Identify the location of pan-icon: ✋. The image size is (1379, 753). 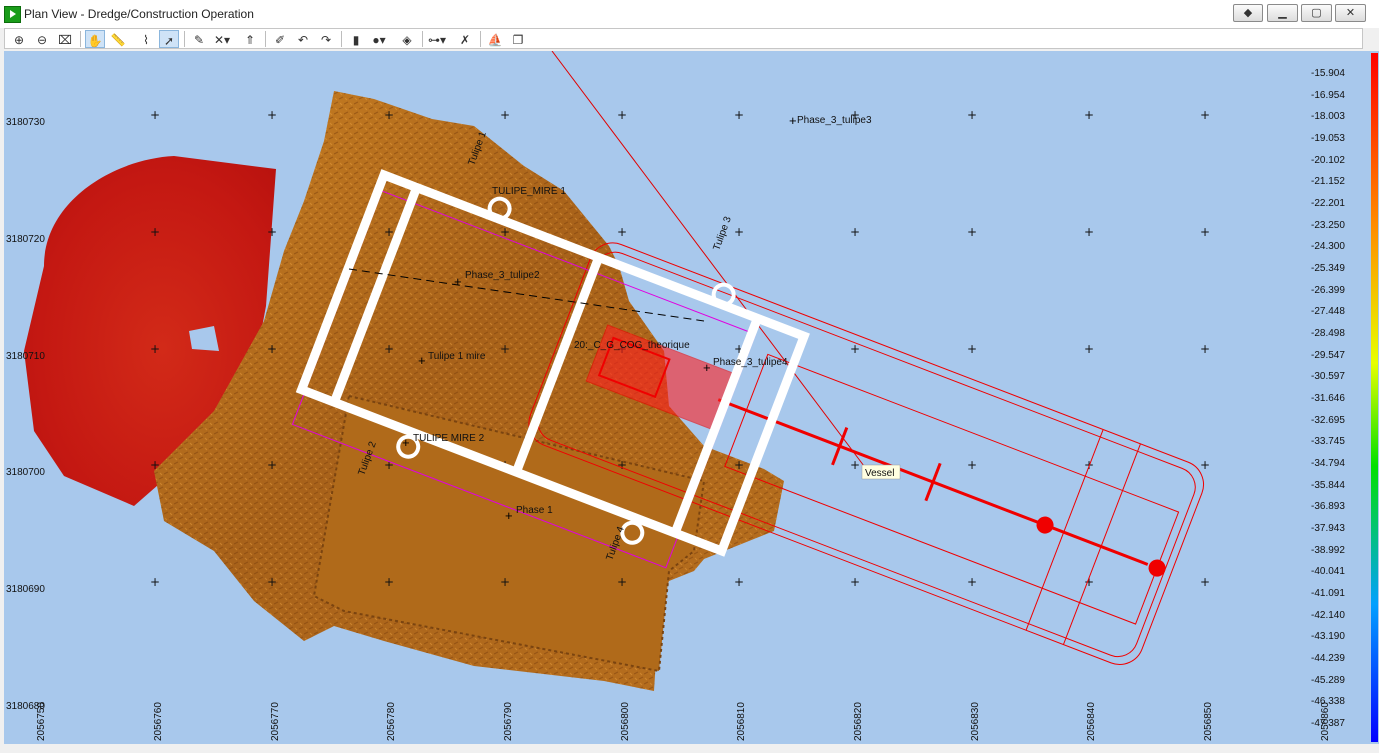
(95, 41).